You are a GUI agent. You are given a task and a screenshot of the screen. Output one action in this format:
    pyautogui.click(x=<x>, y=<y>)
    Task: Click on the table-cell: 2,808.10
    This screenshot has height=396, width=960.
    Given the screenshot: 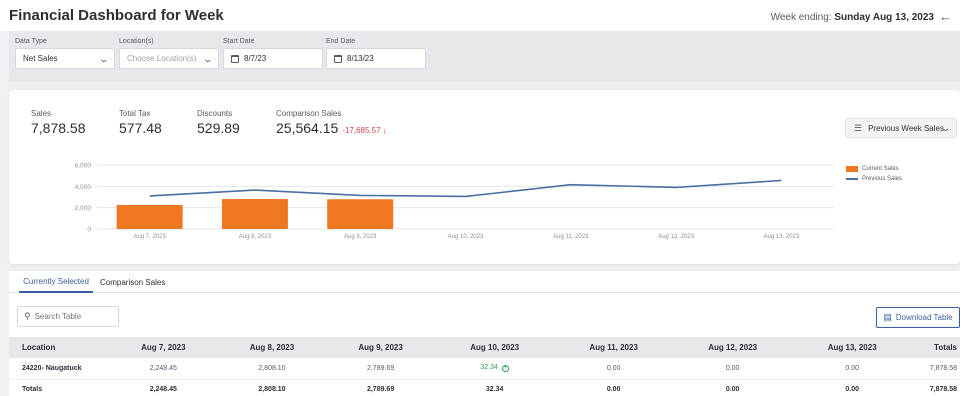 What is the action you would take?
    pyautogui.click(x=272, y=369)
    